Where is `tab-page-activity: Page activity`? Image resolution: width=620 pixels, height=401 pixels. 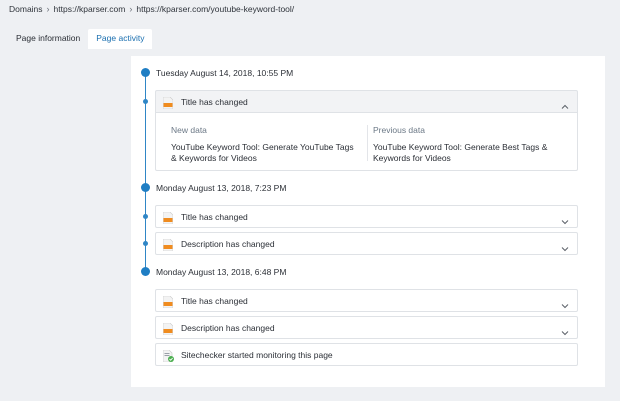
tab-page-activity: Page activity is located at coordinates (120, 39).